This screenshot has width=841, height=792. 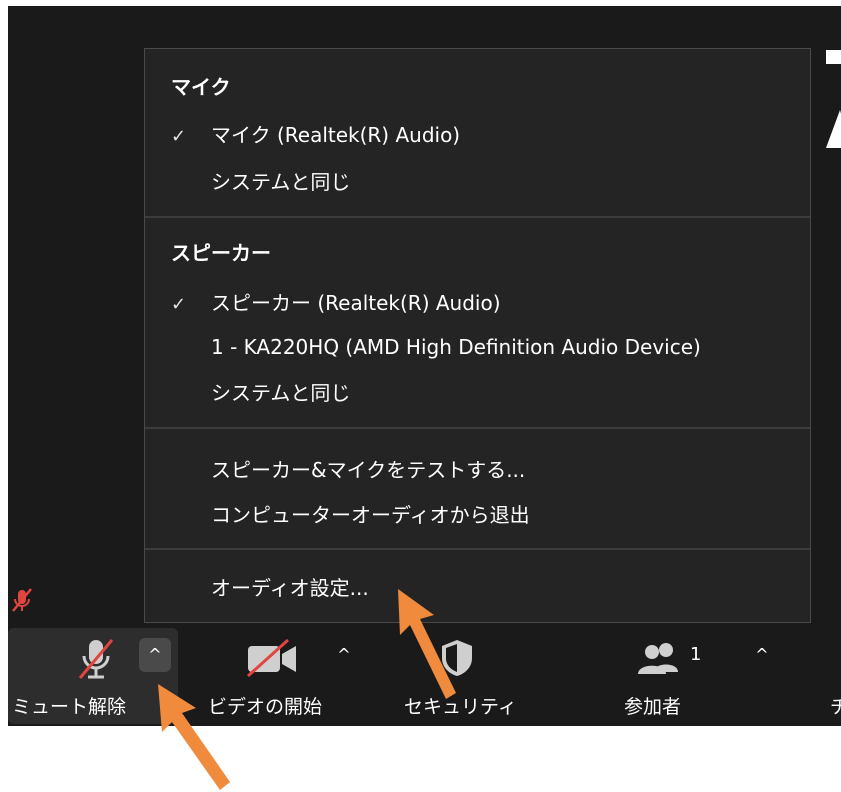 What do you see at coordinates (660, 660) in the screenshot?
I see `people-icon` at bounding box center [660, 660].